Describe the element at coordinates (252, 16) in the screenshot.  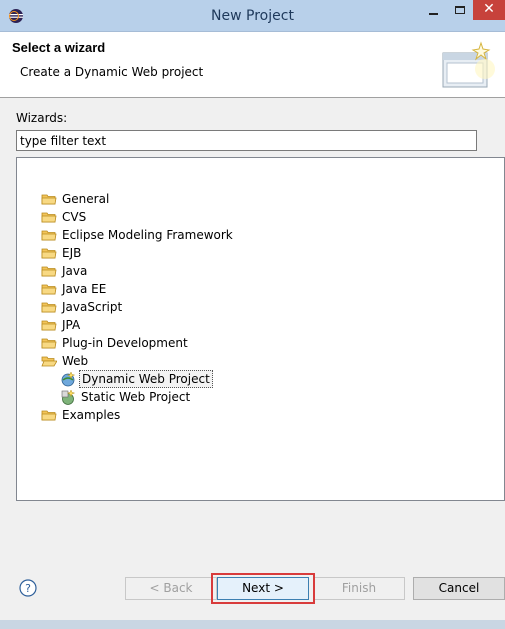
I see `title-bar: New Project ✕` at that location.